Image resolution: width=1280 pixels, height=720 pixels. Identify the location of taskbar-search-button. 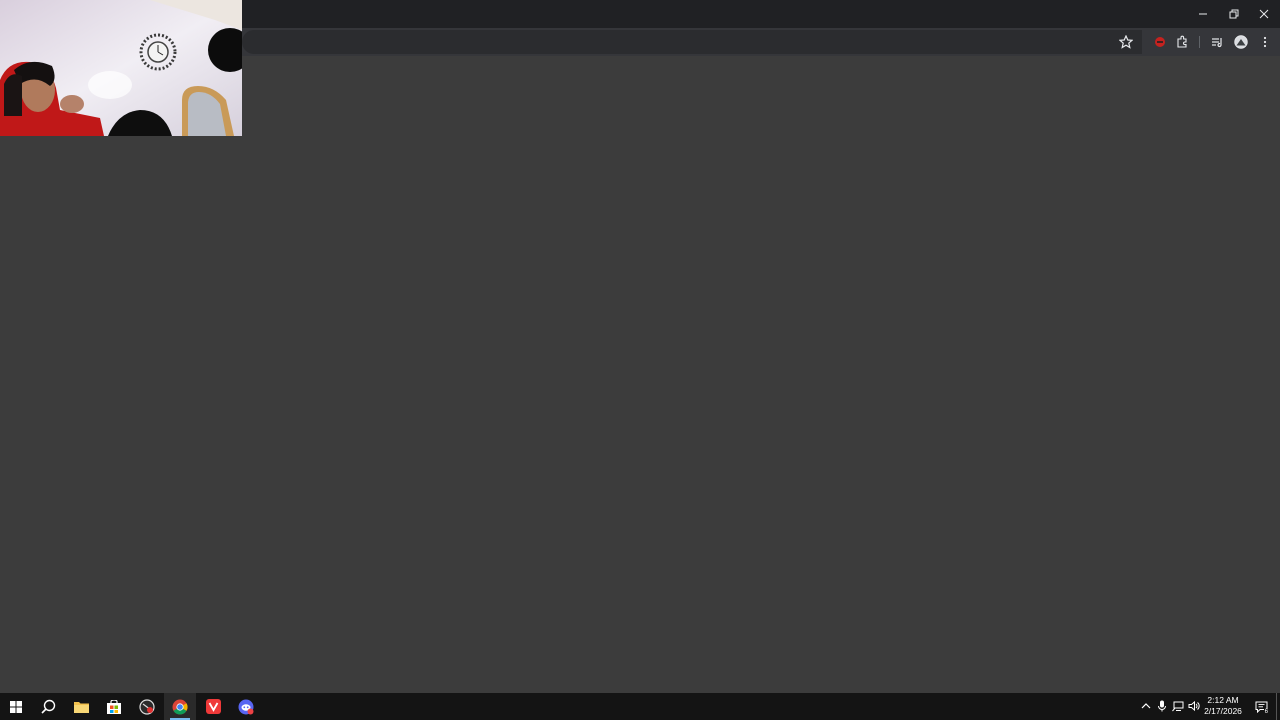
(48, 706).